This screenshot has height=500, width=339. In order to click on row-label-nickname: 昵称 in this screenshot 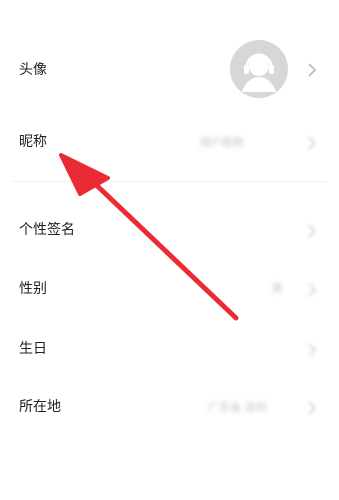, I will do `click(33, 142)`.